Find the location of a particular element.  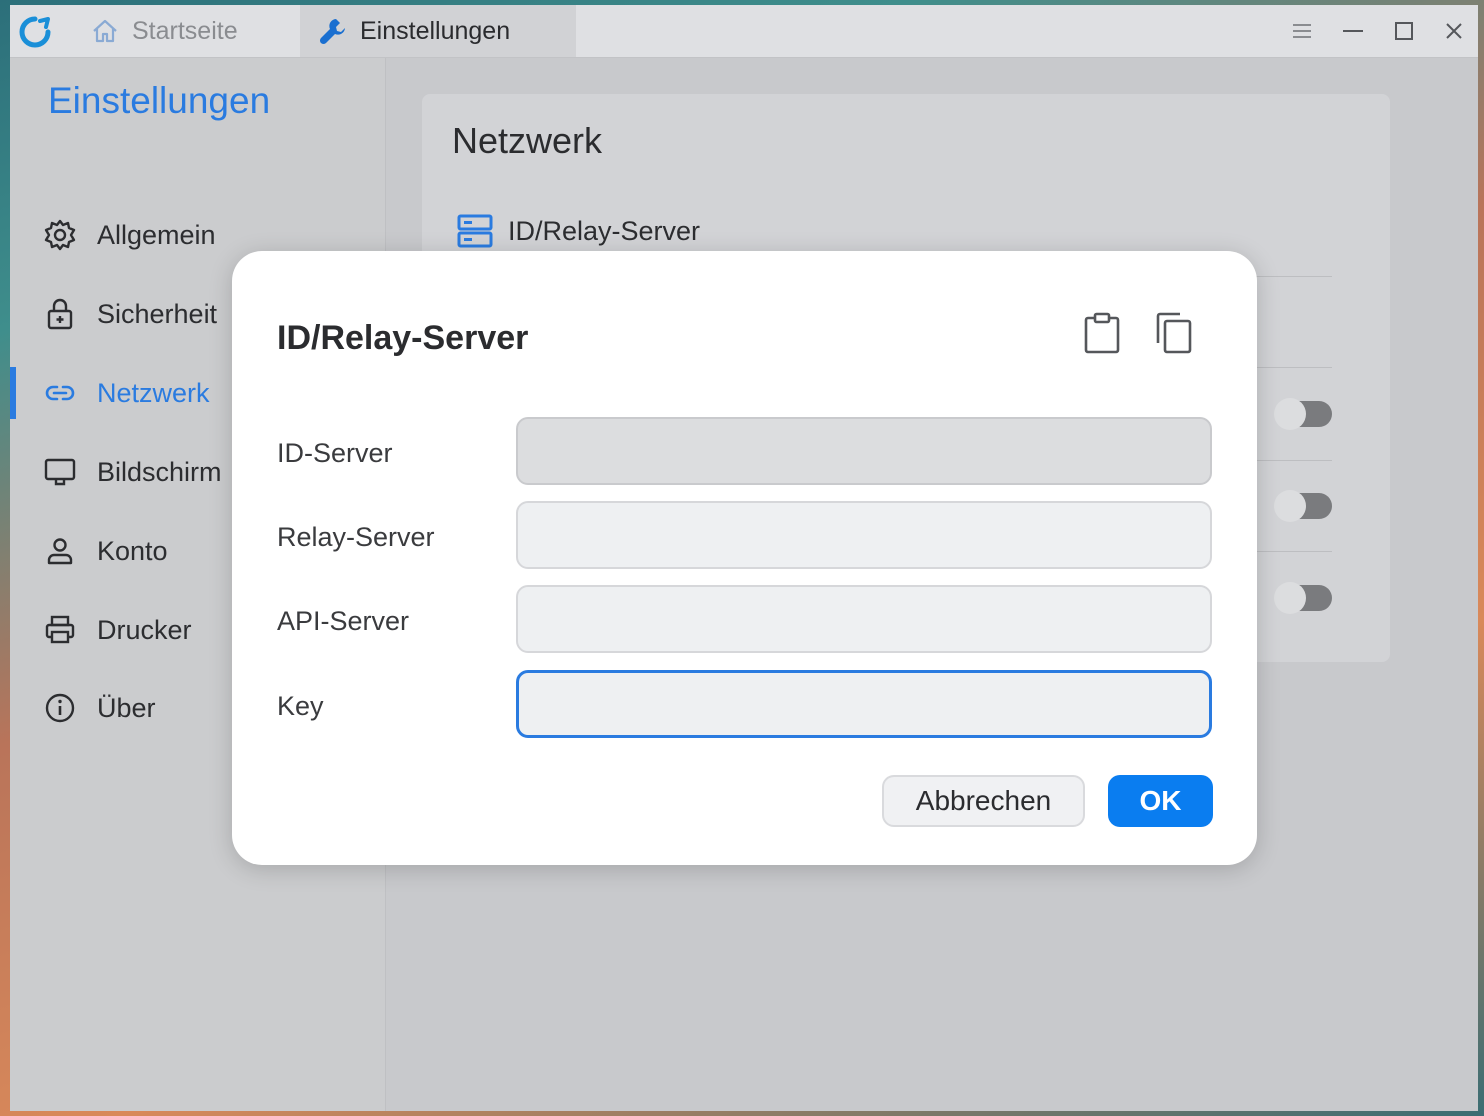

cancel-button: Abbrechen is located at coordinates (983, 801).